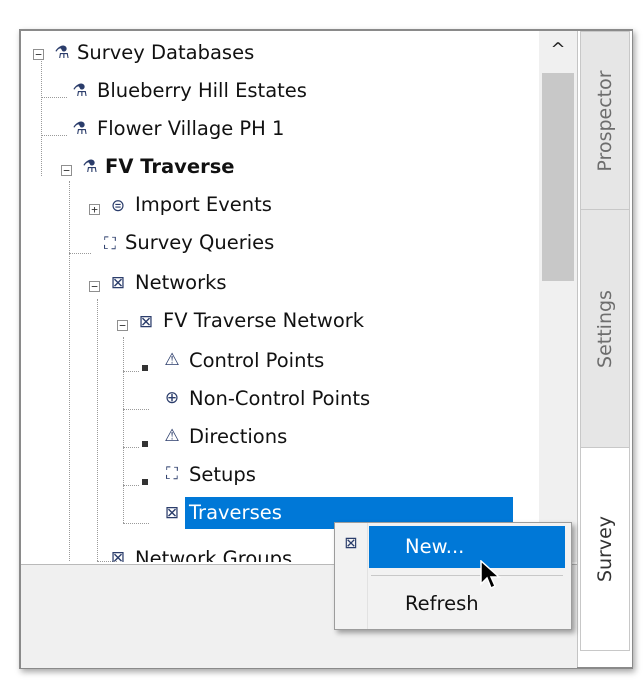 This screenshot has height=694, width=644. I want to click on traverses-icon: ⊠, so click(172, 513).